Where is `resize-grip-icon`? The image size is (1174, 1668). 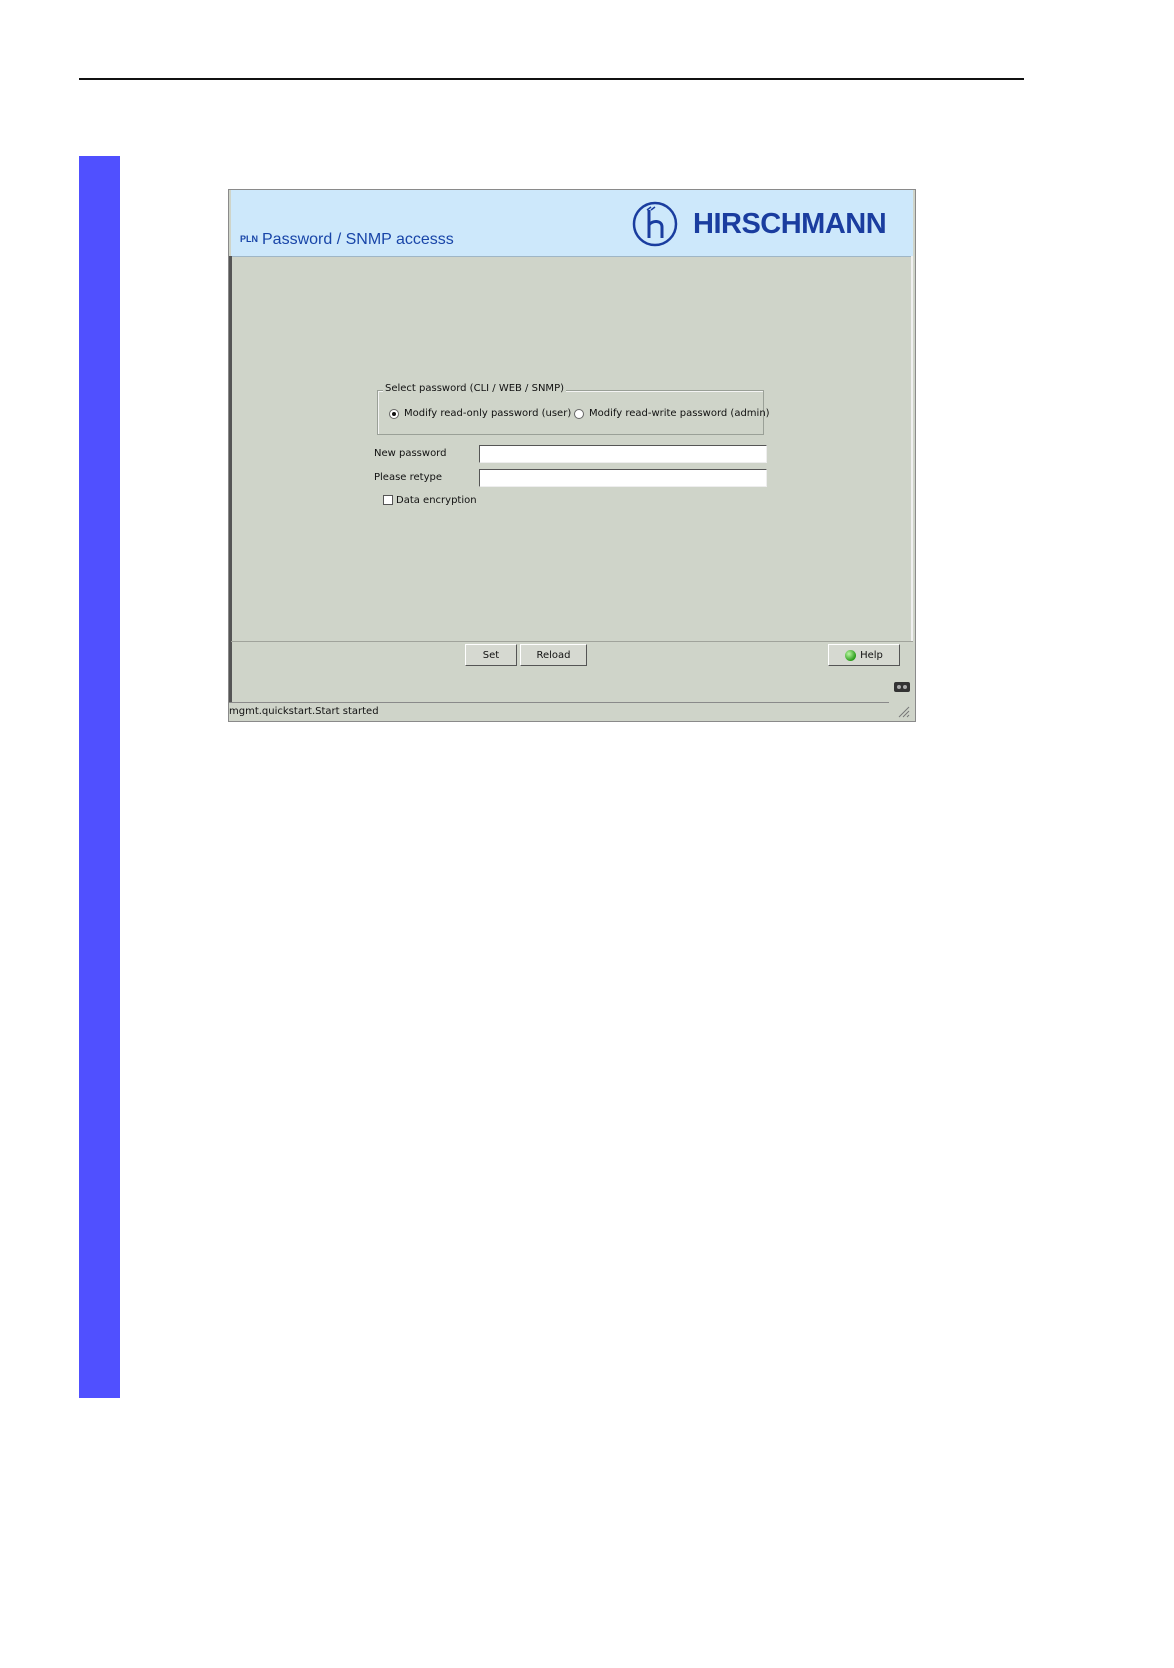
resize-grip-icon is located at coordinates (902, 711).